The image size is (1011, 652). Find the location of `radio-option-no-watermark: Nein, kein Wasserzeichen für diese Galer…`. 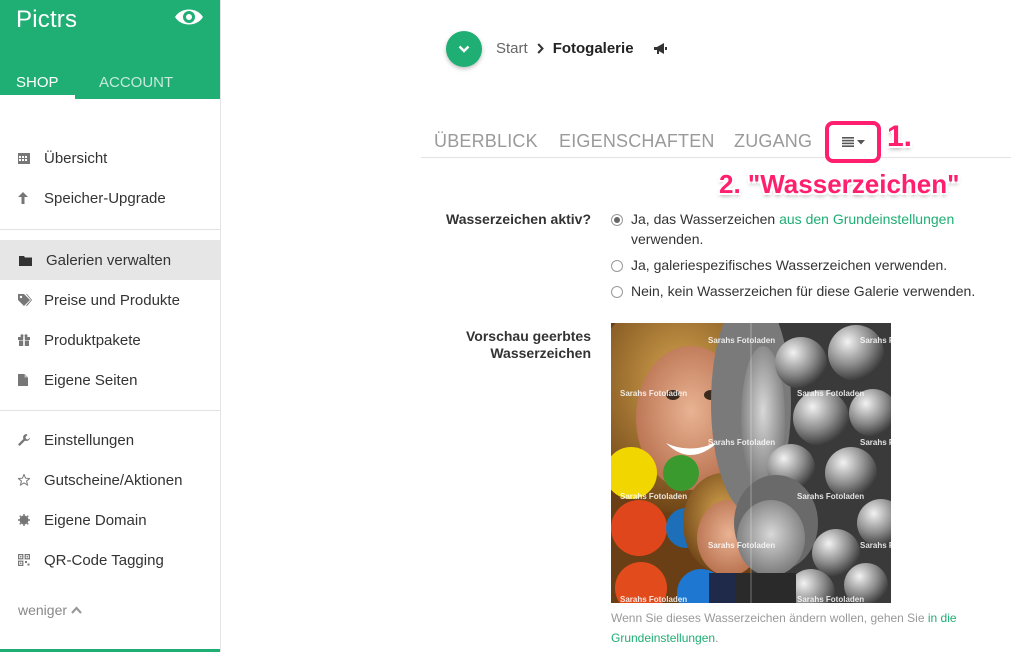

radio-option-no-watermark: Nein, kein Wasserzeichen für diese Galer… is located at coordinates (793, 292).